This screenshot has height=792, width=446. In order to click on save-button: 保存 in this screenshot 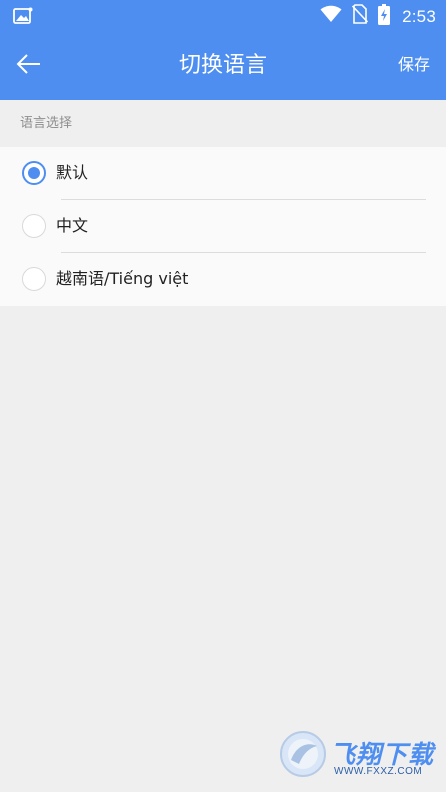, I will do `click(414, 66)`.